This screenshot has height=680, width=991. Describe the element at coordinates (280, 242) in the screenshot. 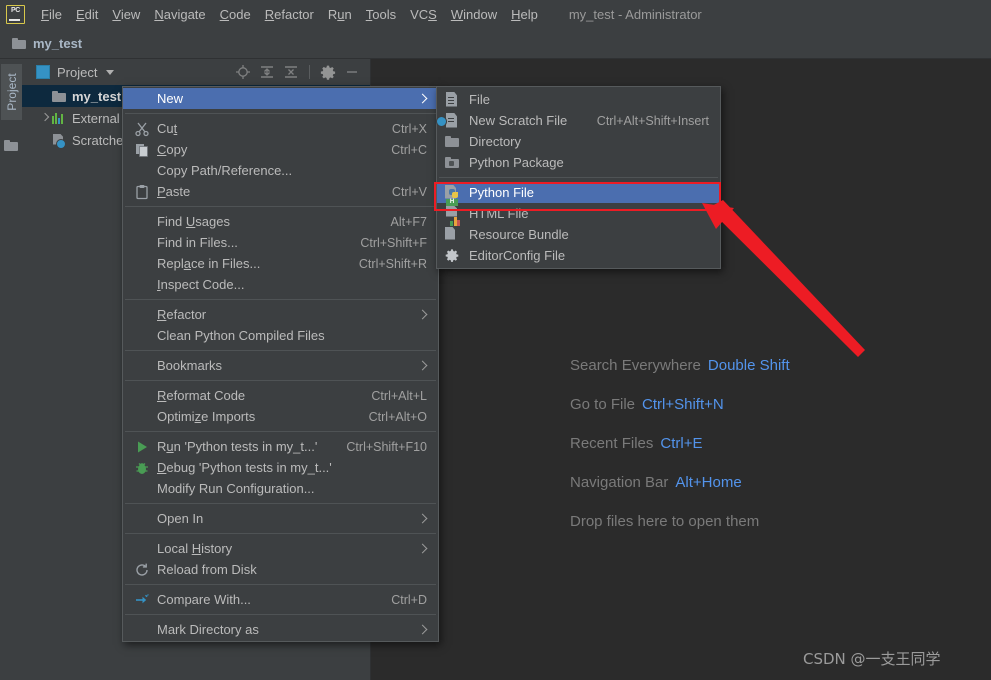

I see `context-menu-item-find-in-files: Find in Files... Ctrl+Shift+F` at that location.